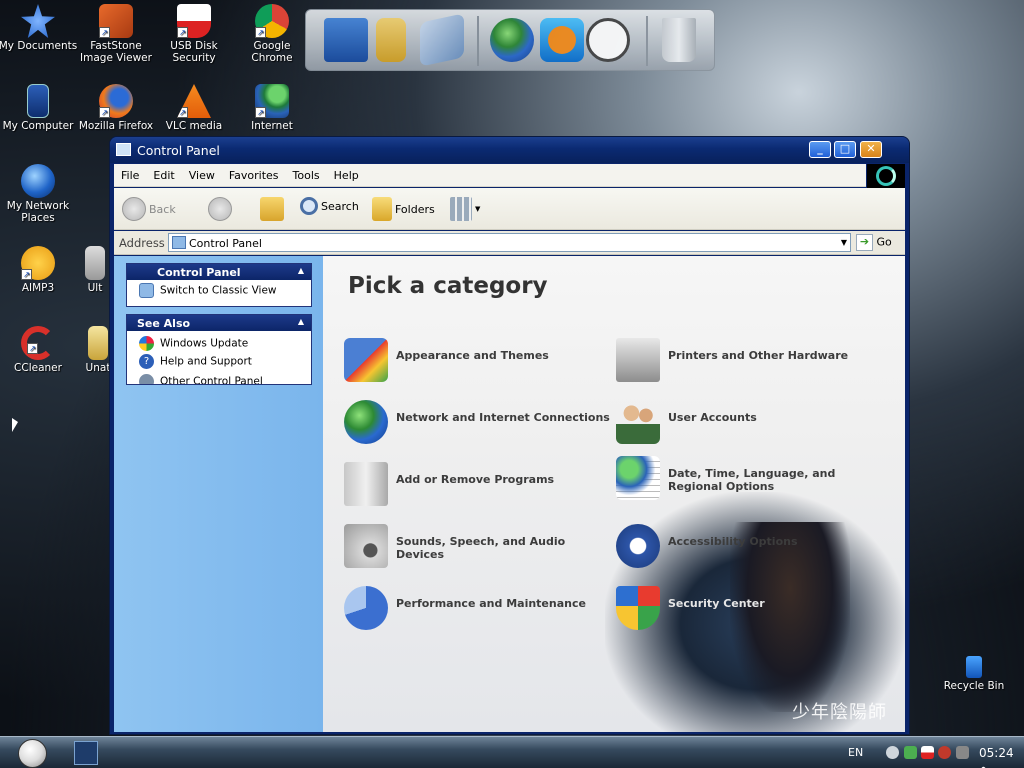 This screenshot has width=1024, height=768. Describe the element at coordinates (219, 341) in the screenshot. I see `windows-update-link: Windows Update` at that location.